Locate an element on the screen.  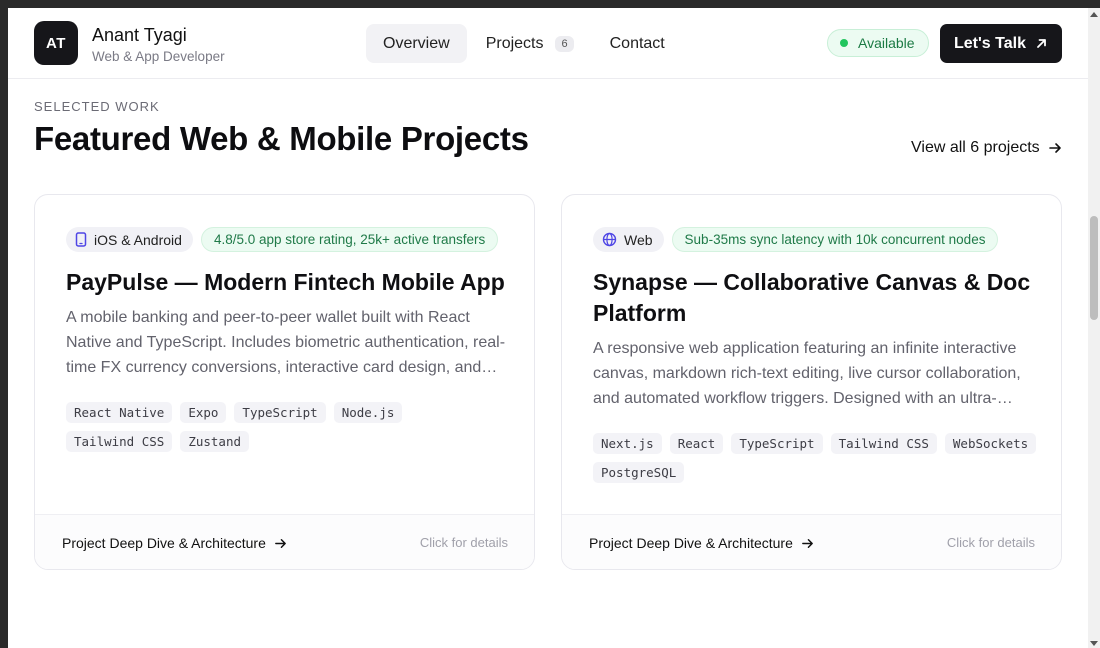
view-all-projects-link: View all 6 projects is located at coordinates (986, 148).